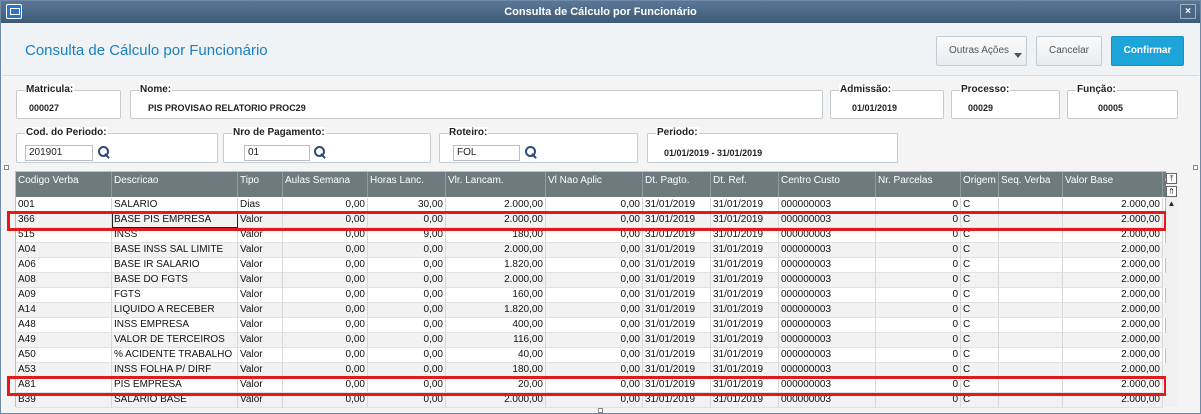  What do you see at coordinates (1188, 11) in the screenshot?
I see `close-button: ×` at bounding box center [1188, 11].